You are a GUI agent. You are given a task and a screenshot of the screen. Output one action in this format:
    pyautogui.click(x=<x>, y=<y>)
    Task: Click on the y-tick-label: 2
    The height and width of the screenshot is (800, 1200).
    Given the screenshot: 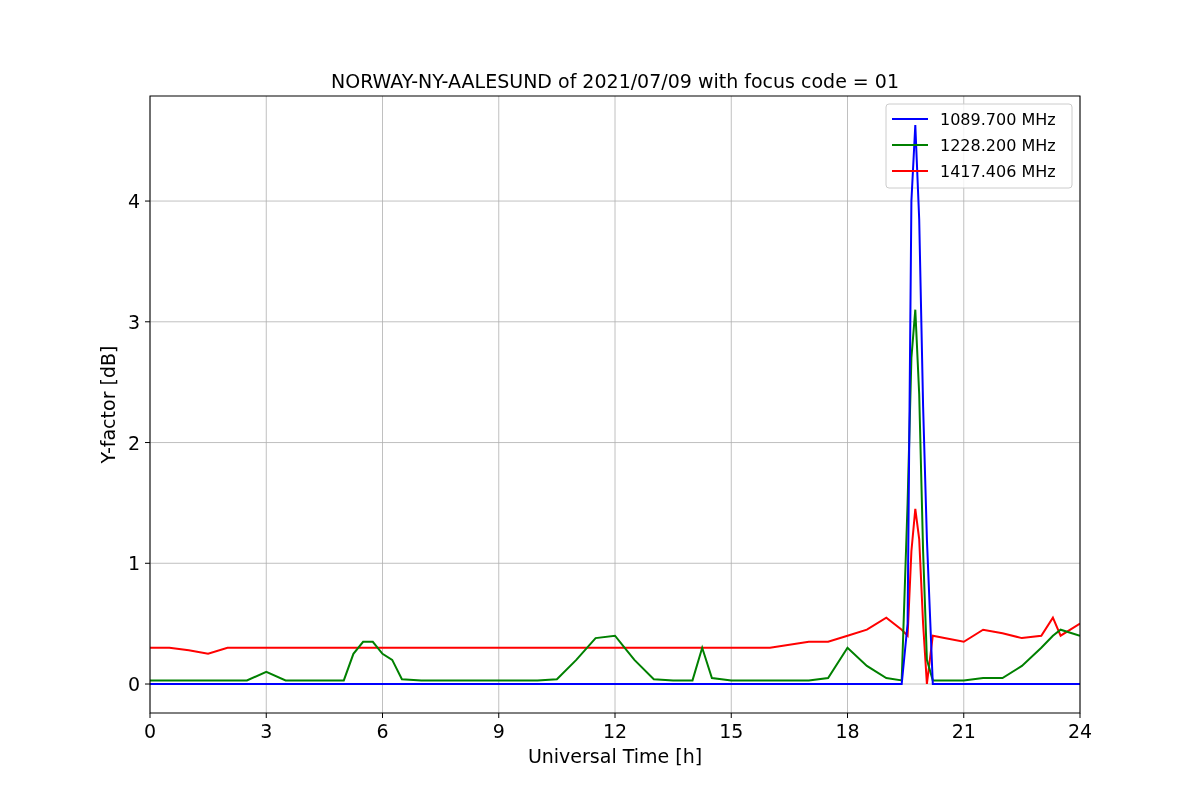 What is the action you would take?
    pyautogui.click(x=133, y=442)
    